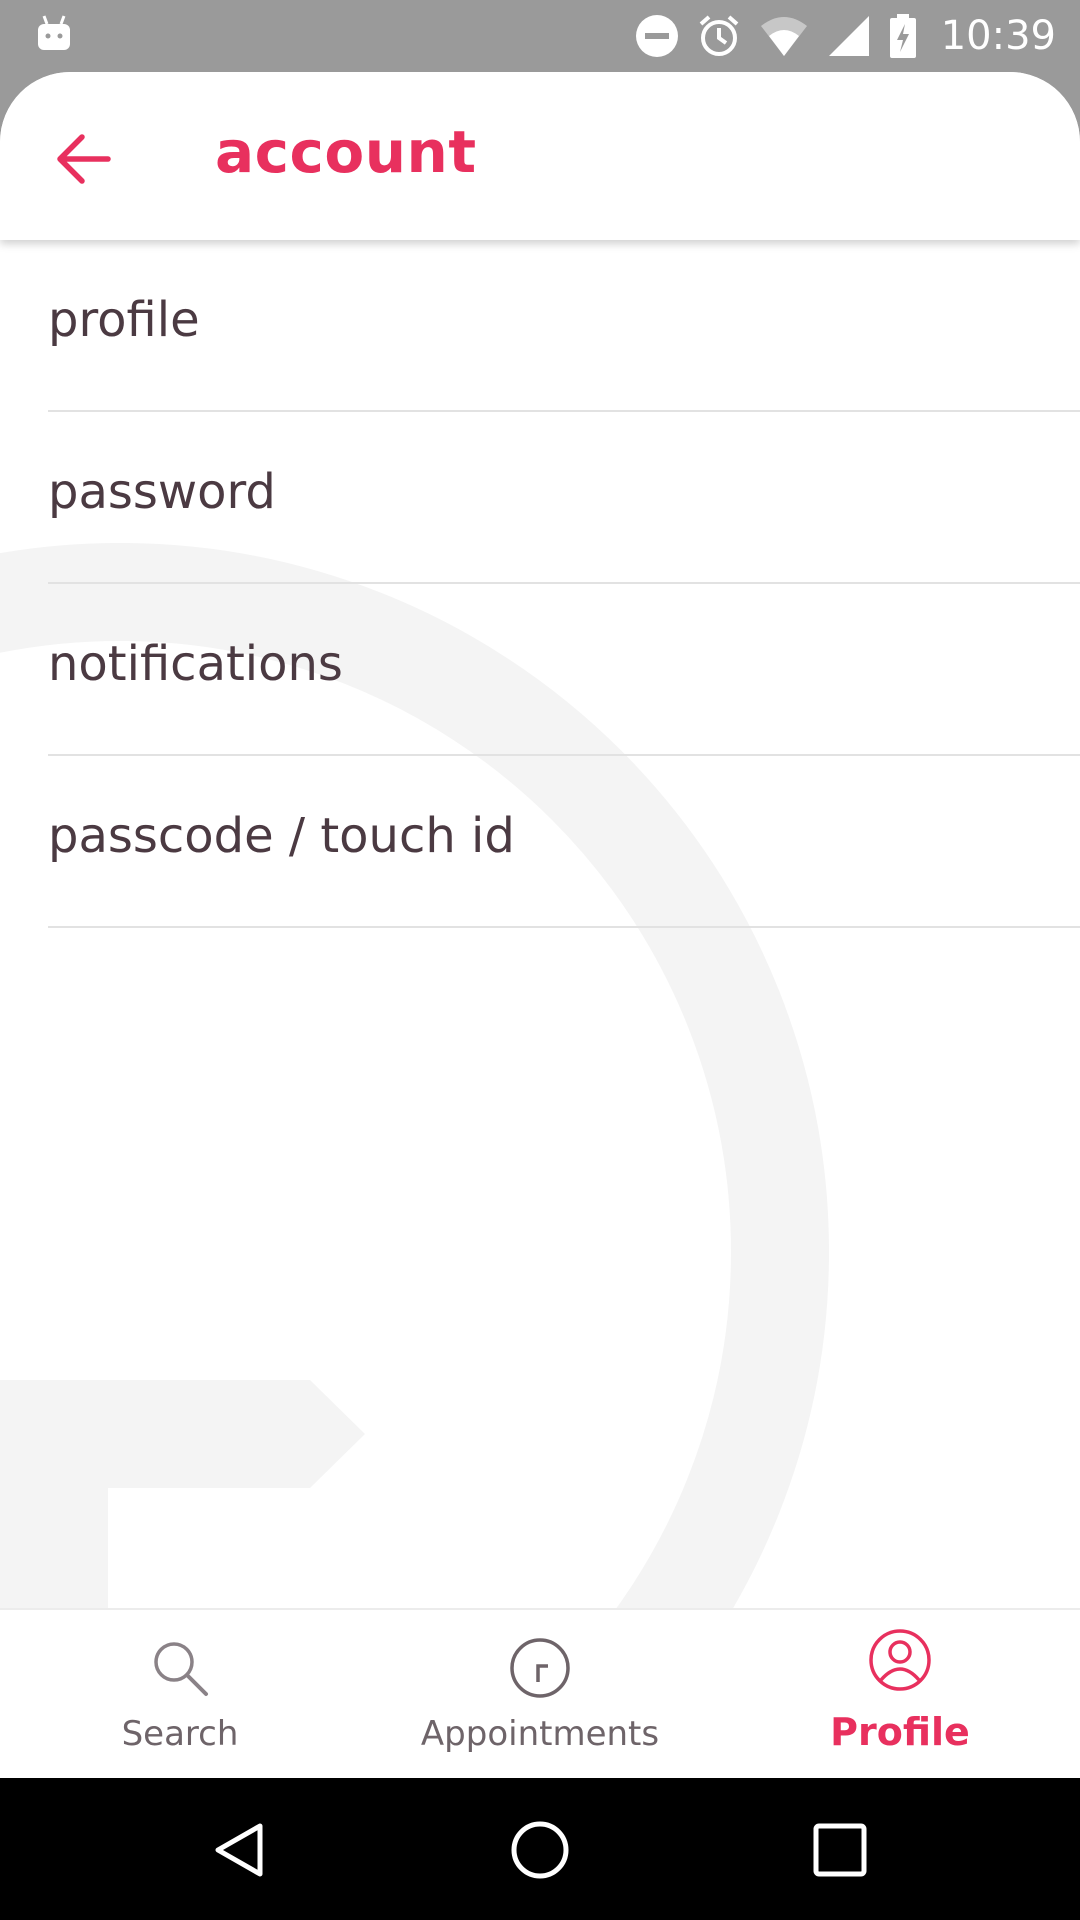 Image resolution: width=1080 pixels, height=1920 pixels. What do you see at coordinates (346, 152) in the screenshot?
I see `page-title: account` at bounding box center [346, 152].